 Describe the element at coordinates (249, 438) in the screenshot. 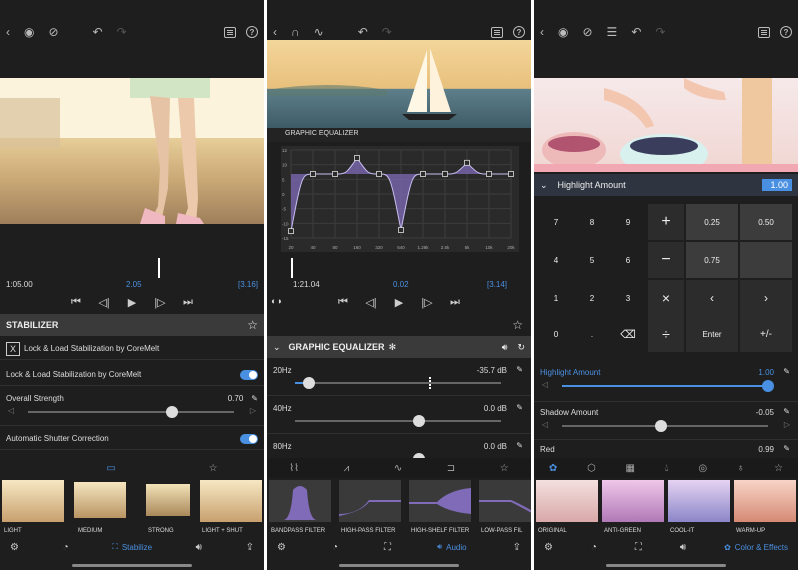

I see `shutter-toggle` at that location.